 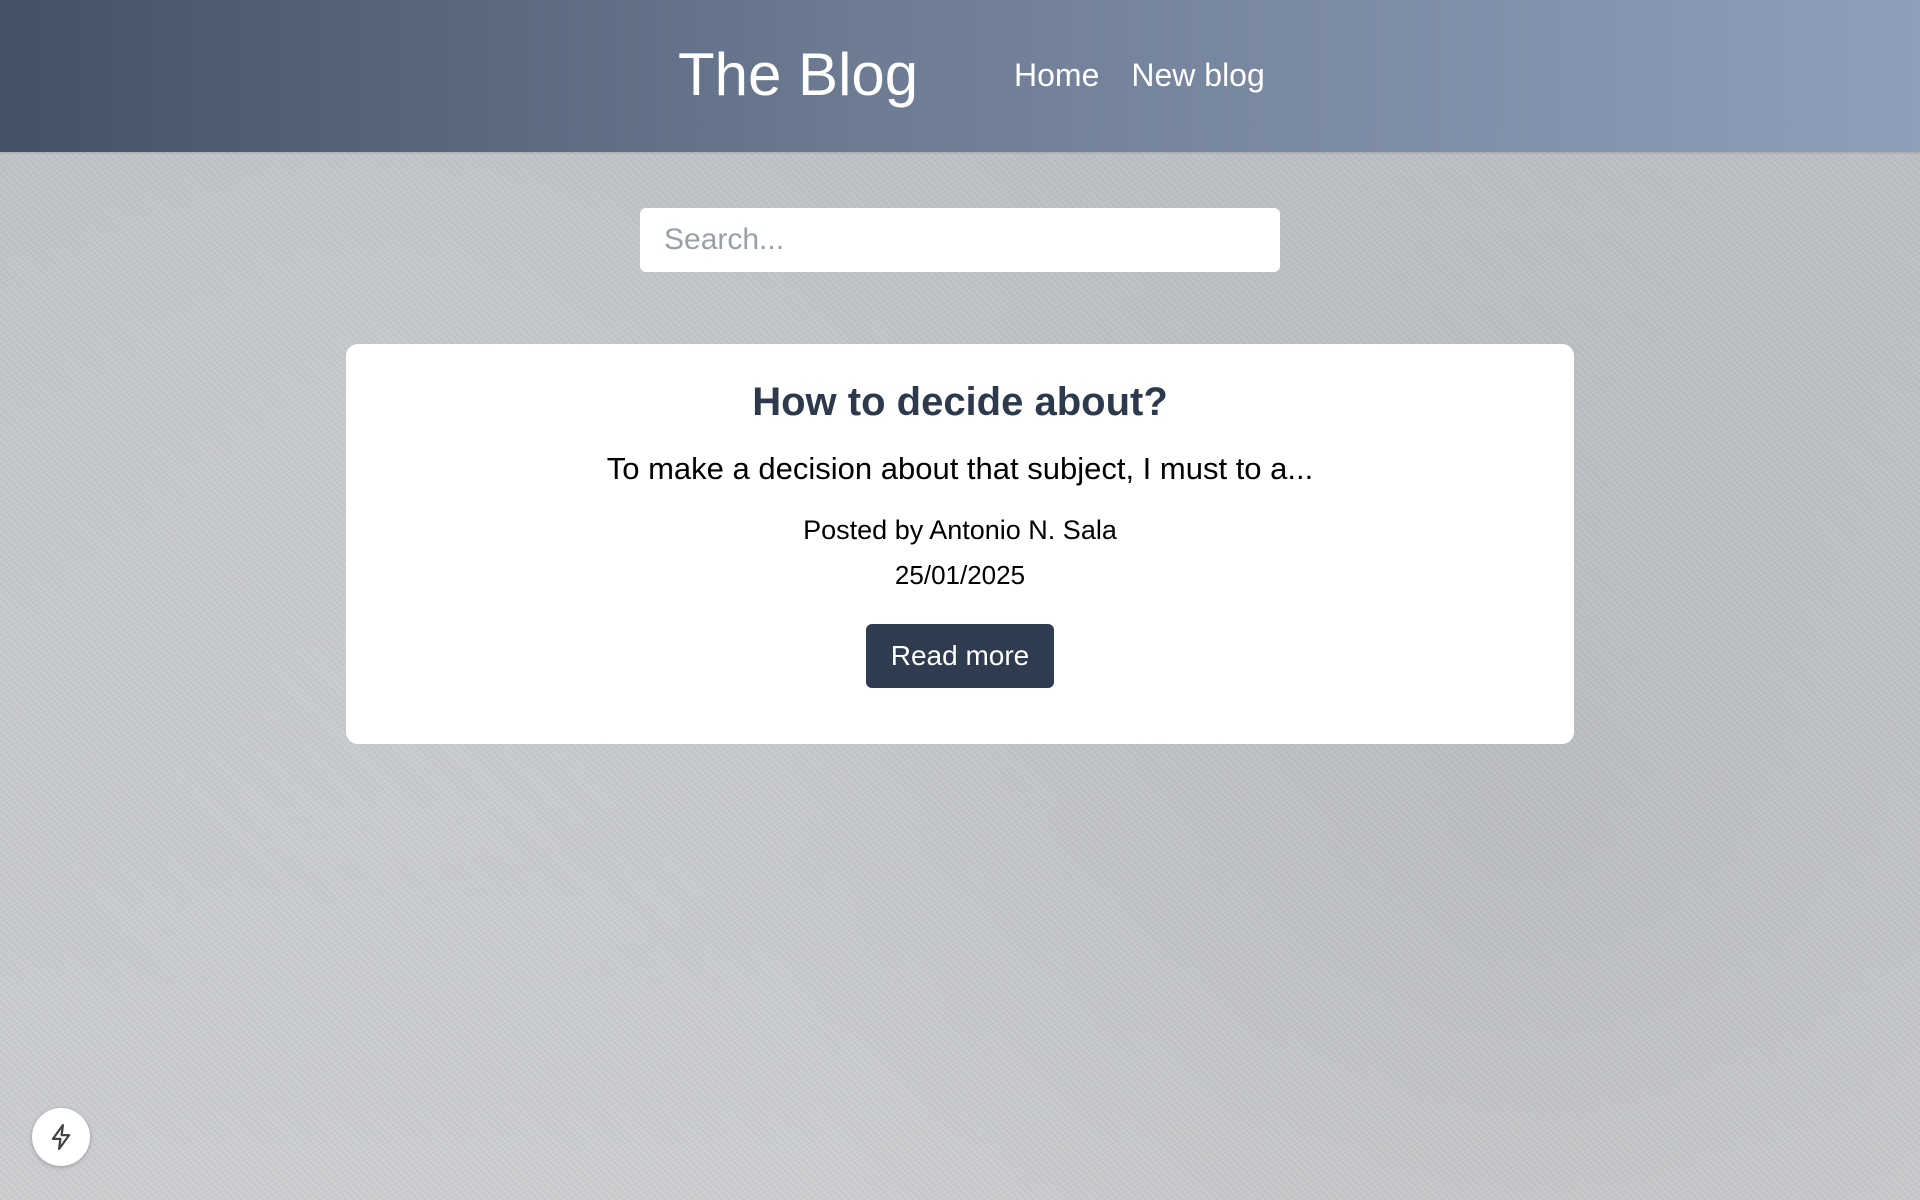 What do you see at coordinates (1197, 75) in the screenshot?
I see `nav-new-blog-link: New blog` at bounding box center [1197, 75].